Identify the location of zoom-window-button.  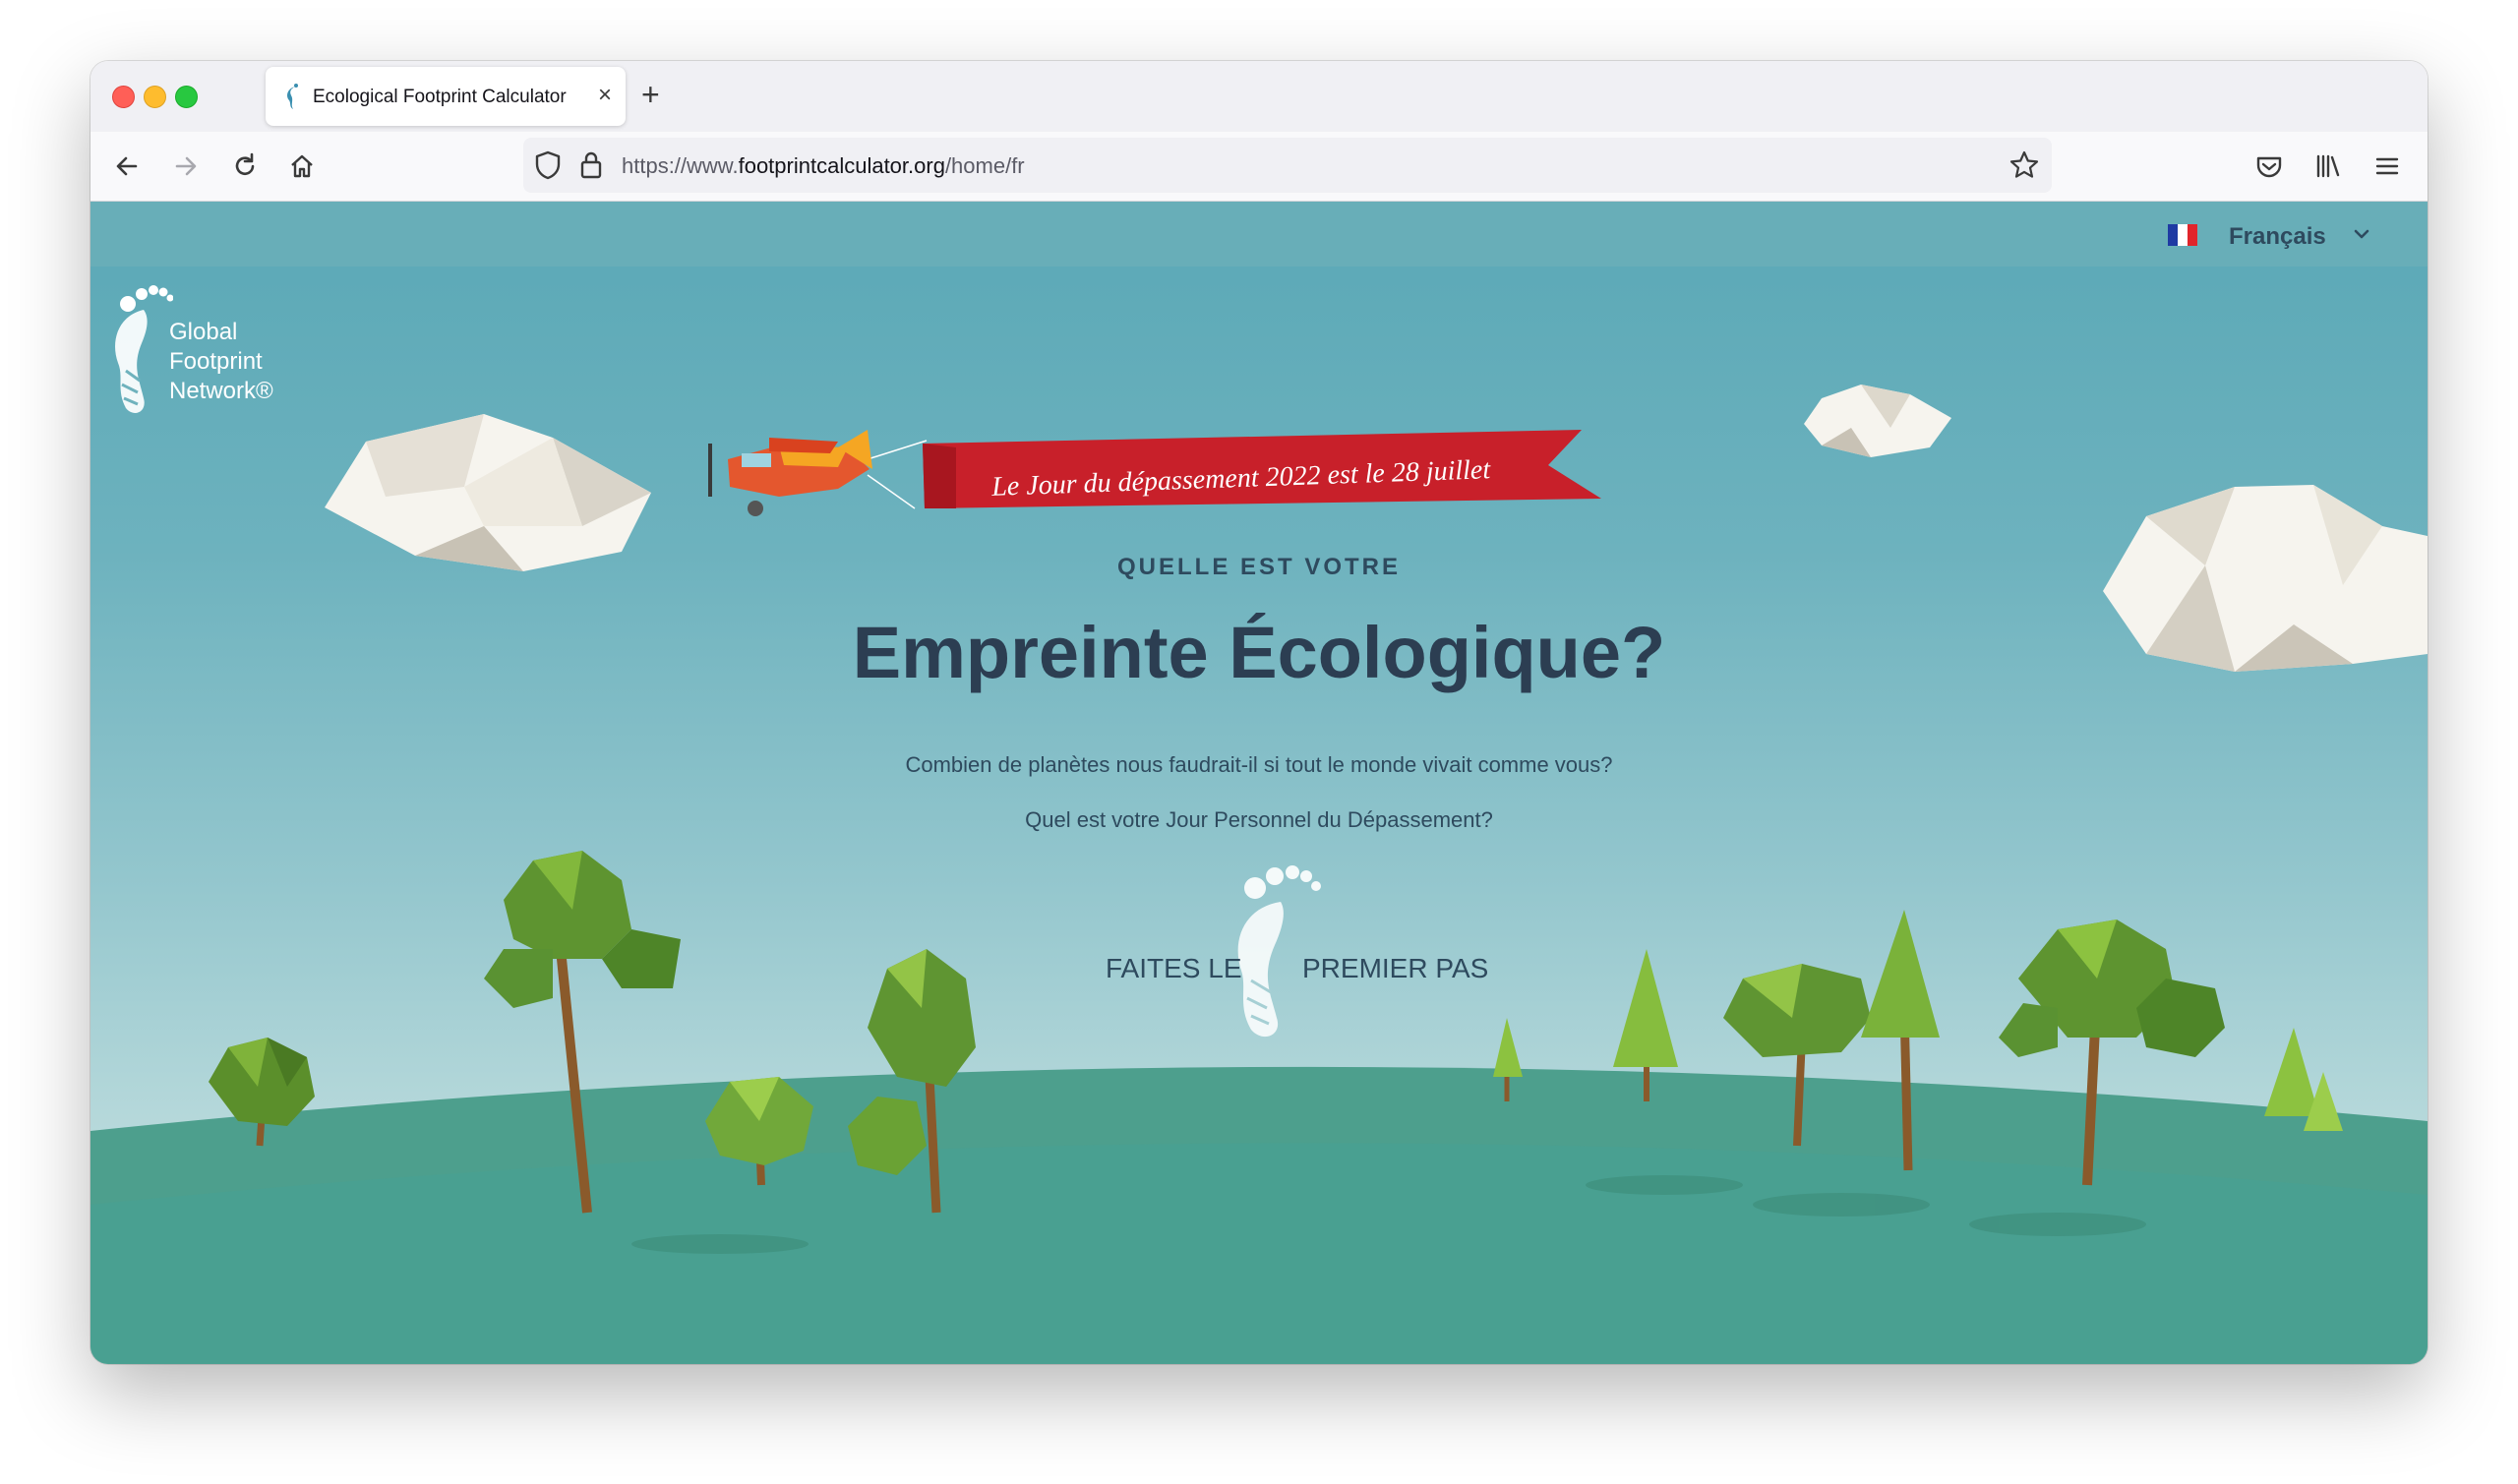
(186, 97).